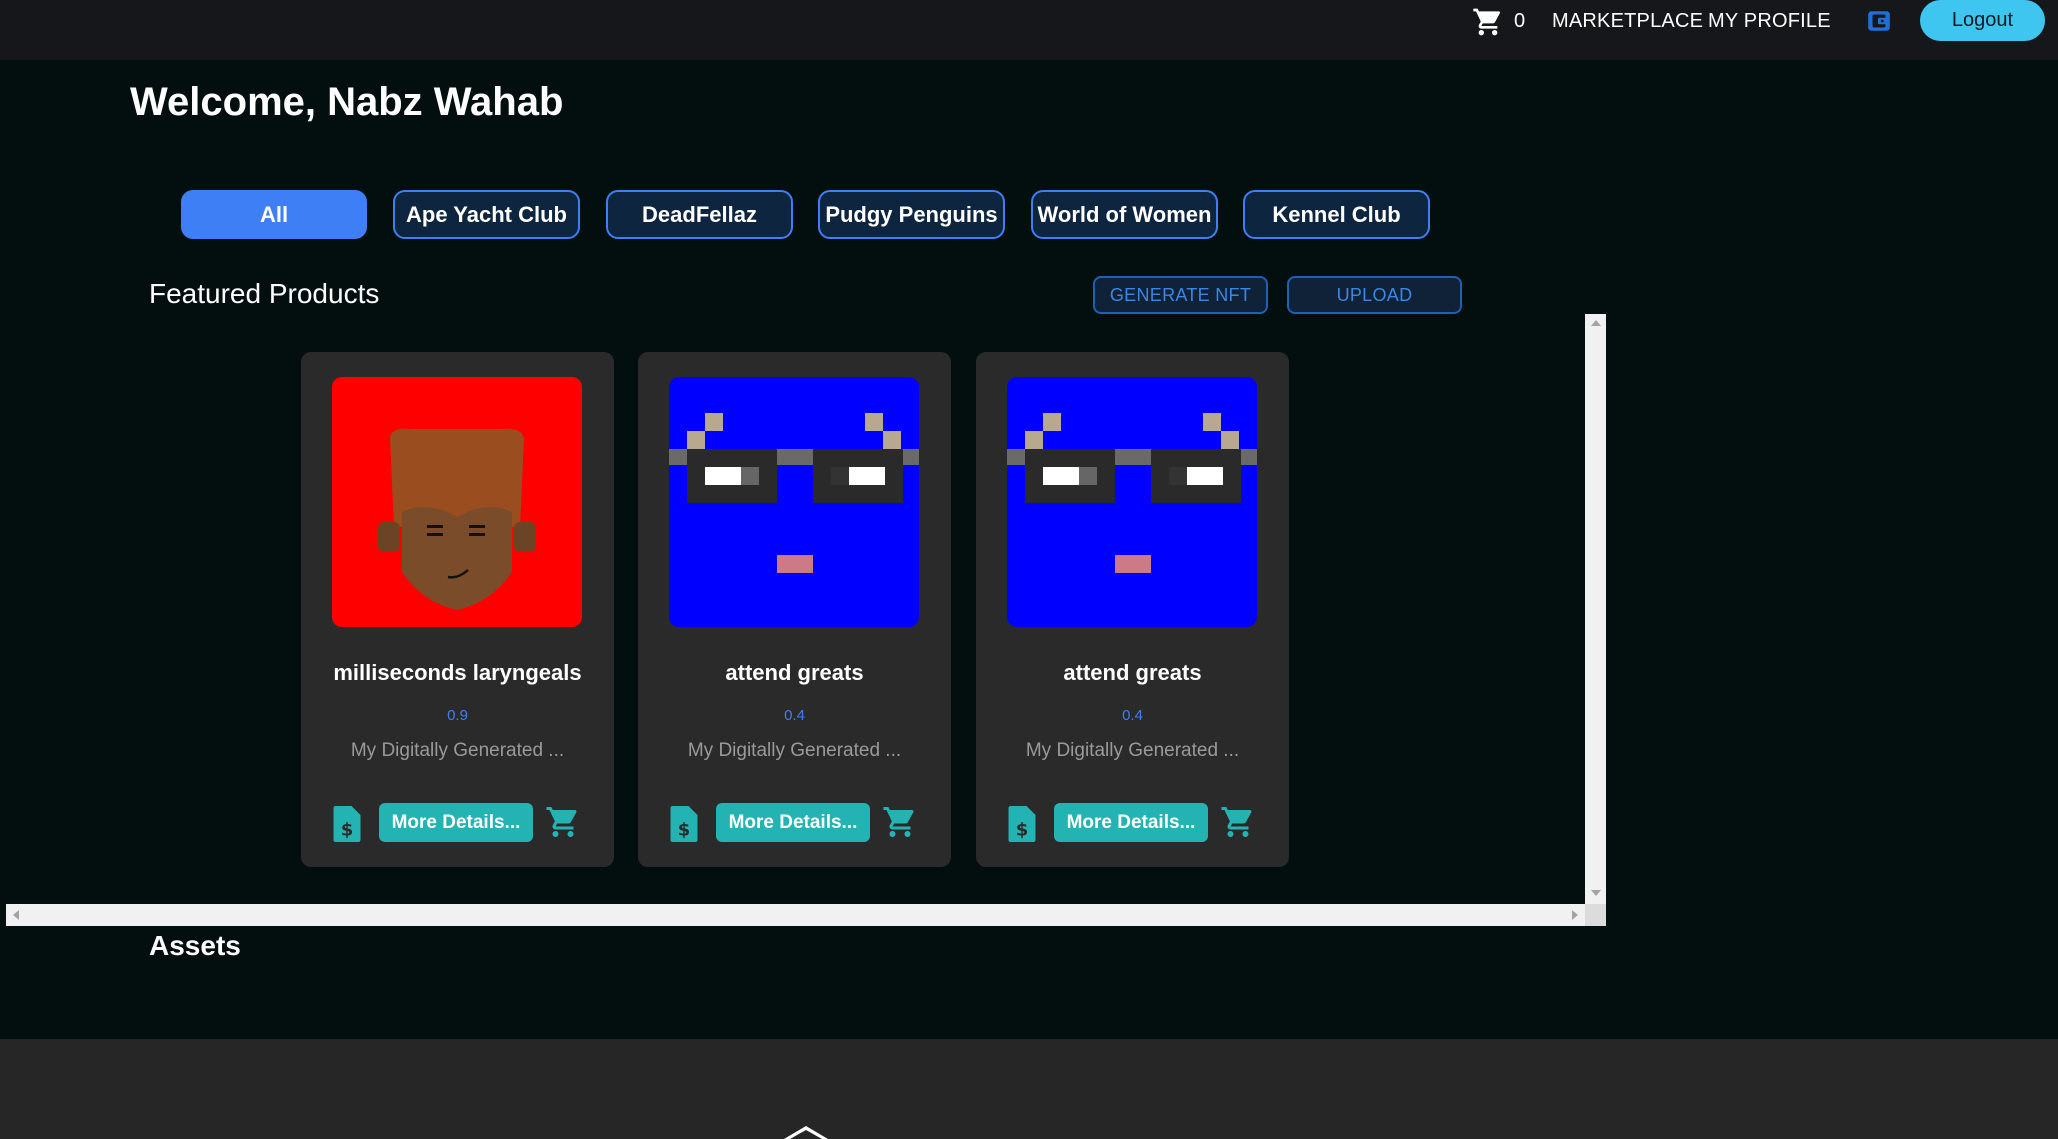  What do you see at coordinates (1374, 295) in the screenshot?
I see `upload-button: UPLOAD` at bounding box center [1374, 295].